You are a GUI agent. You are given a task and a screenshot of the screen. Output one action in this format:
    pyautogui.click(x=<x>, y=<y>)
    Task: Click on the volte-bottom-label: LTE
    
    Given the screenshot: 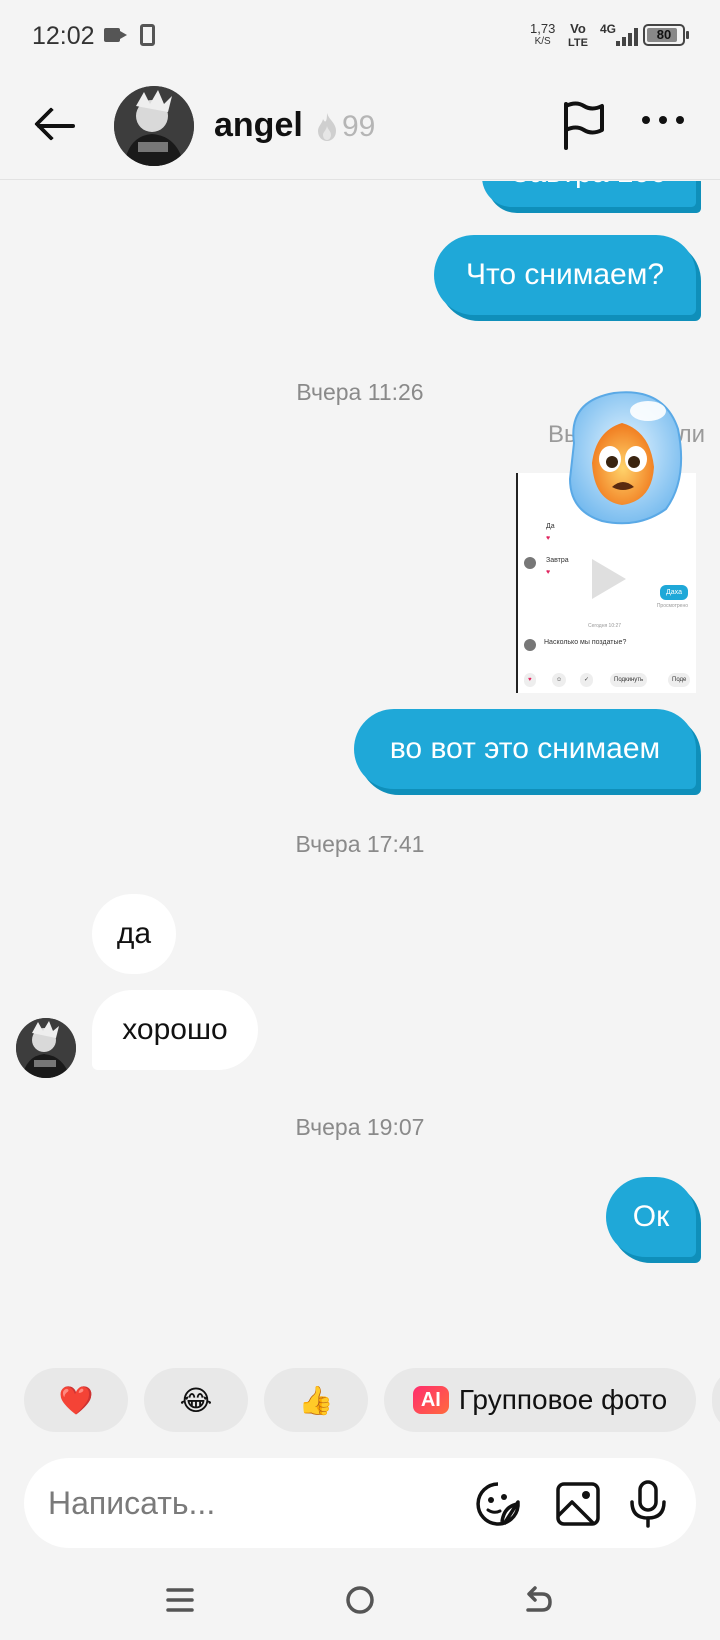 What is the action you would take?
    pyautogui.click(x=578, y=43)
    